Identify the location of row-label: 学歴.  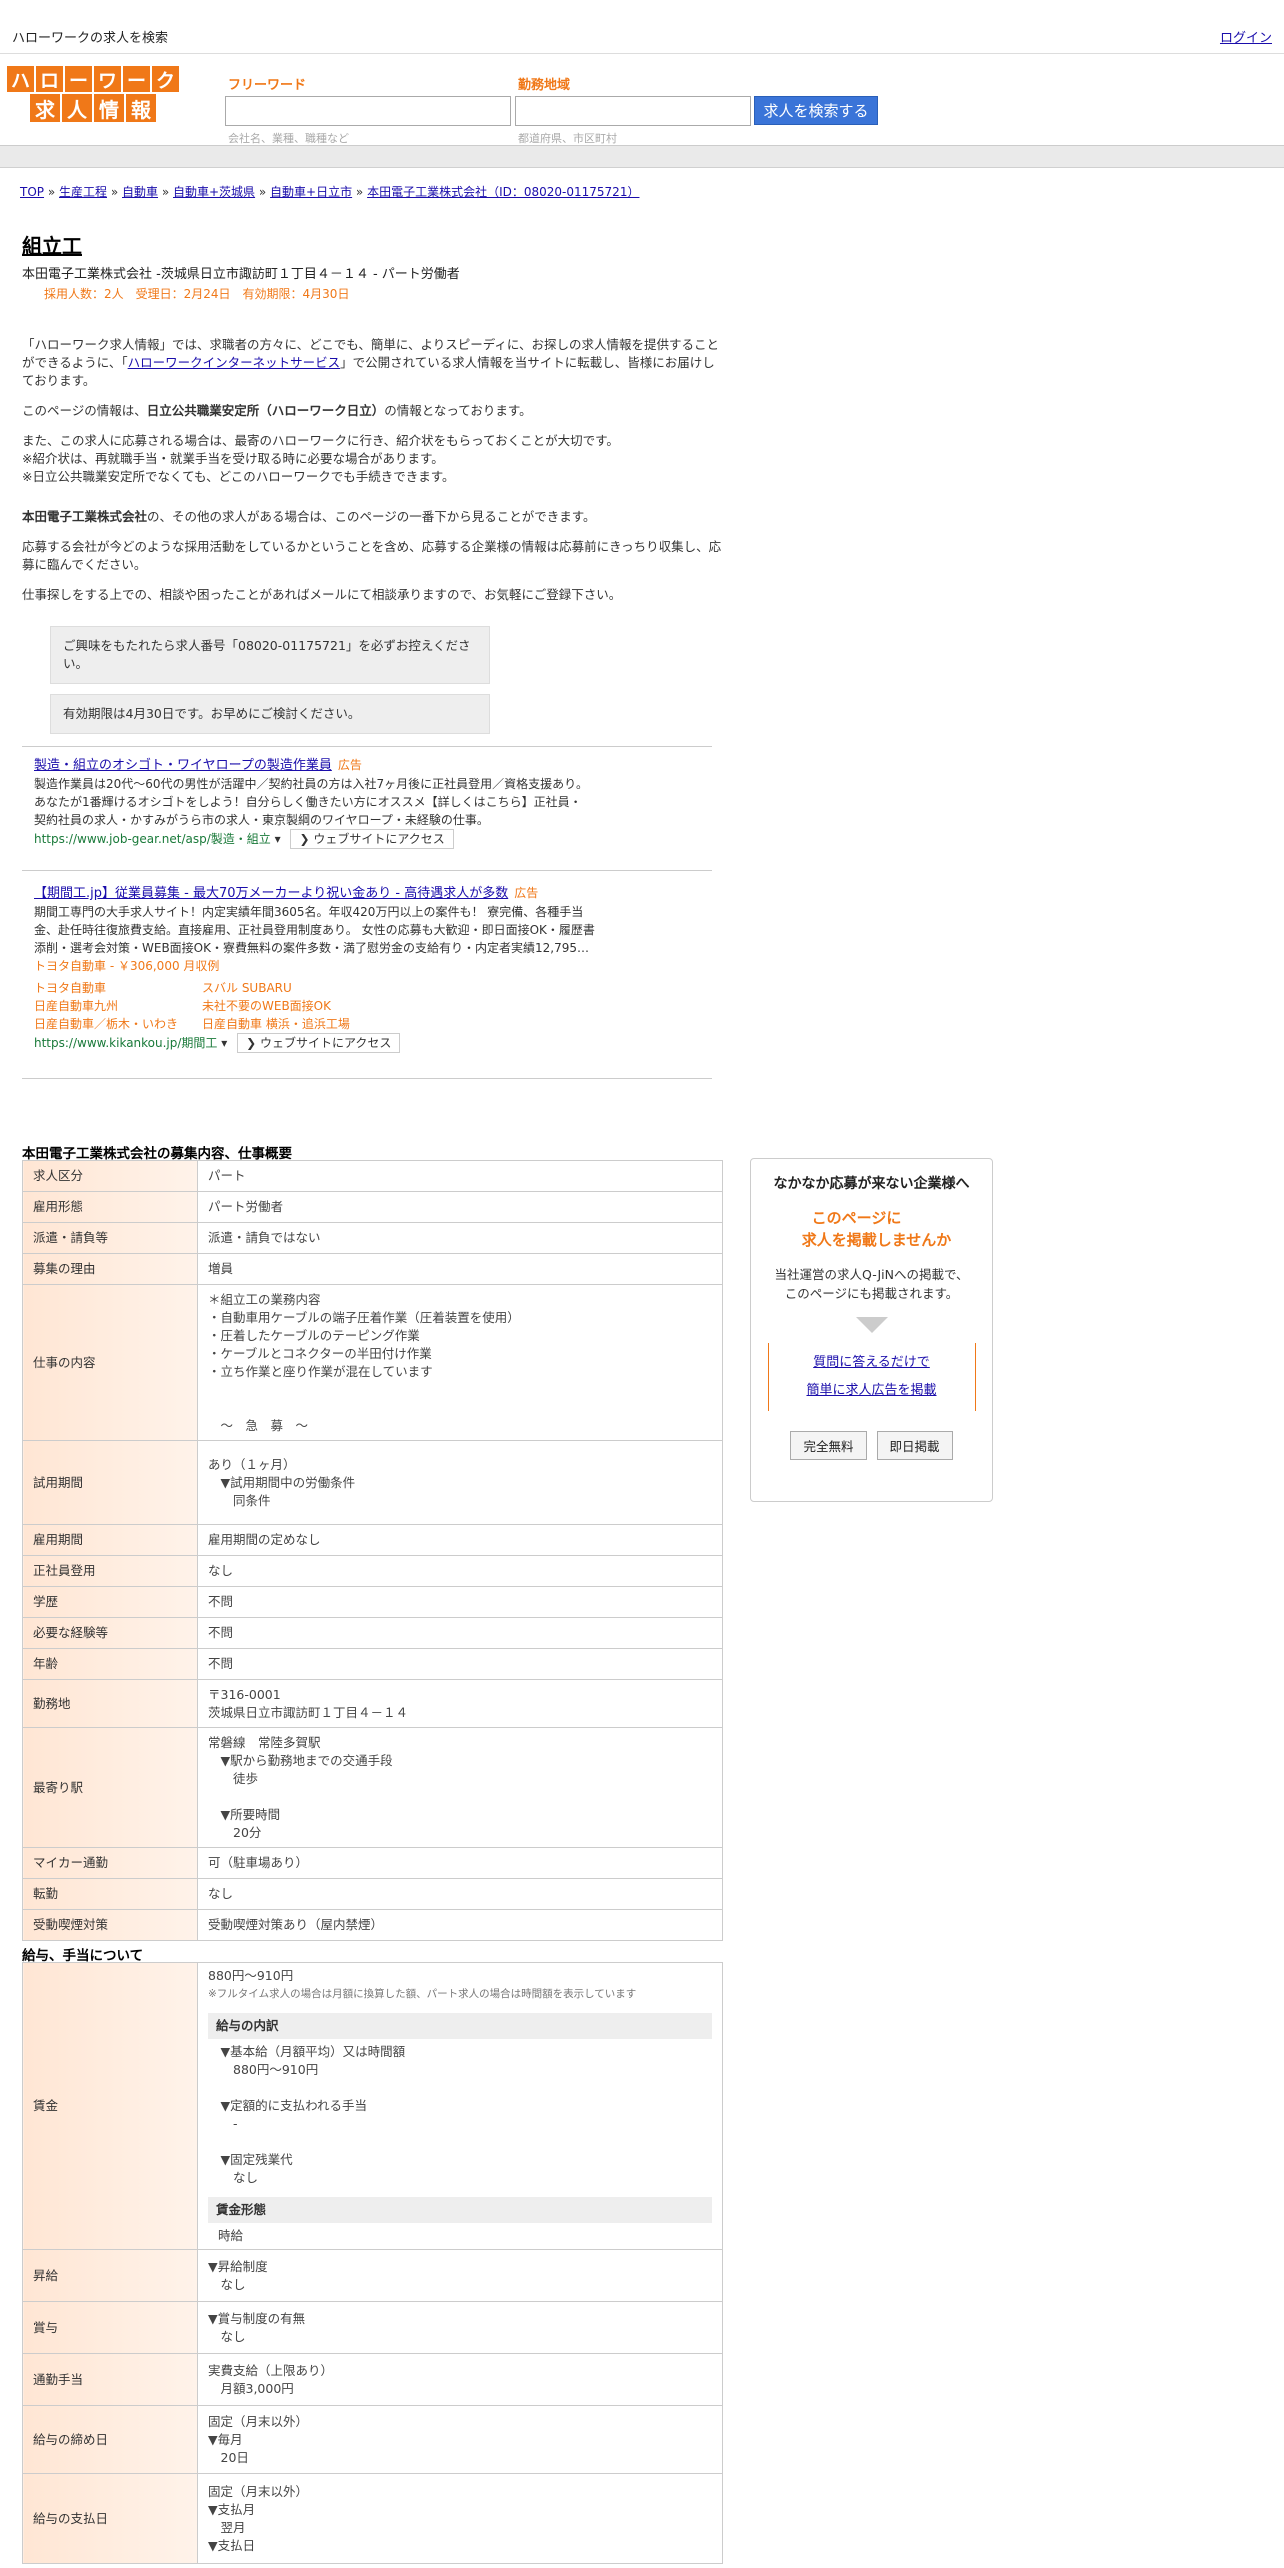
(110, 1602).